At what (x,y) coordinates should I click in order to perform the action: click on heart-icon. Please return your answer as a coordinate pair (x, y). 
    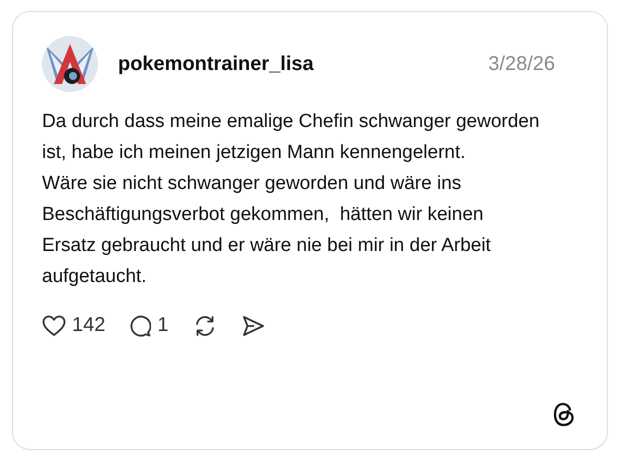
    Looking at the image, I should click on (54, 325).